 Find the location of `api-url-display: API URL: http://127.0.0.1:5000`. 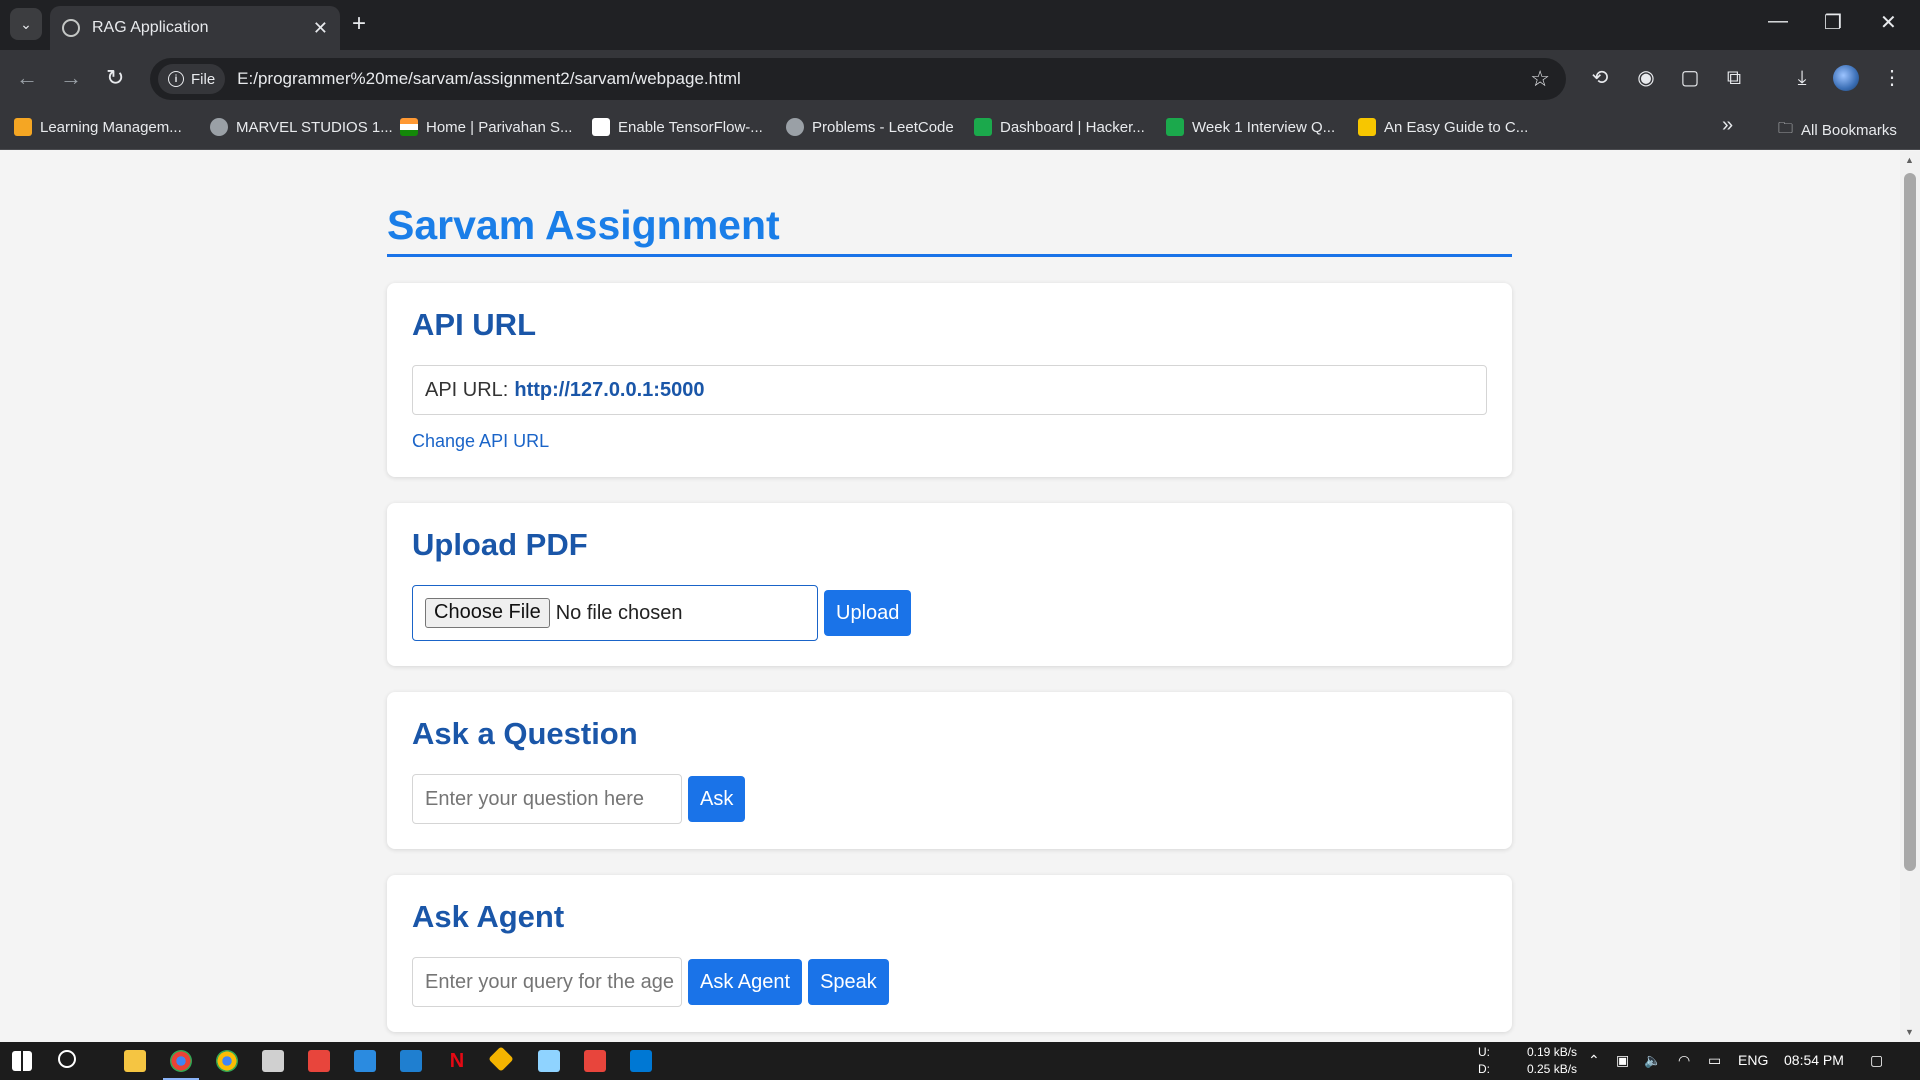

api-url-display: API URL: http://127.0.0.1:5000 is located at coordinates (949, 390).